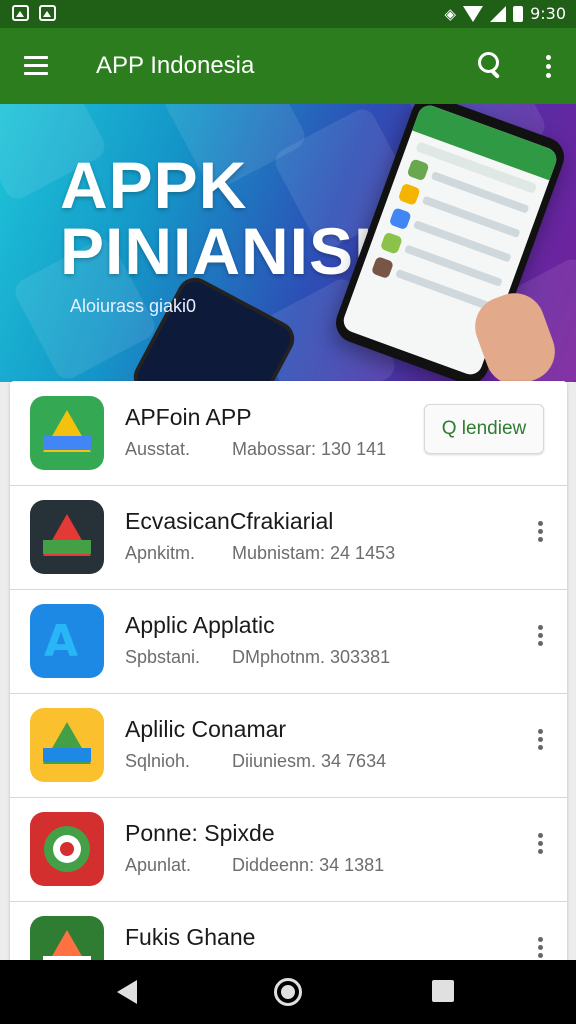 Image resolution: width=576 pixels, height=1024 pixels. I want to click on banner-title-line2: PINIANISI, so click(217, 251).